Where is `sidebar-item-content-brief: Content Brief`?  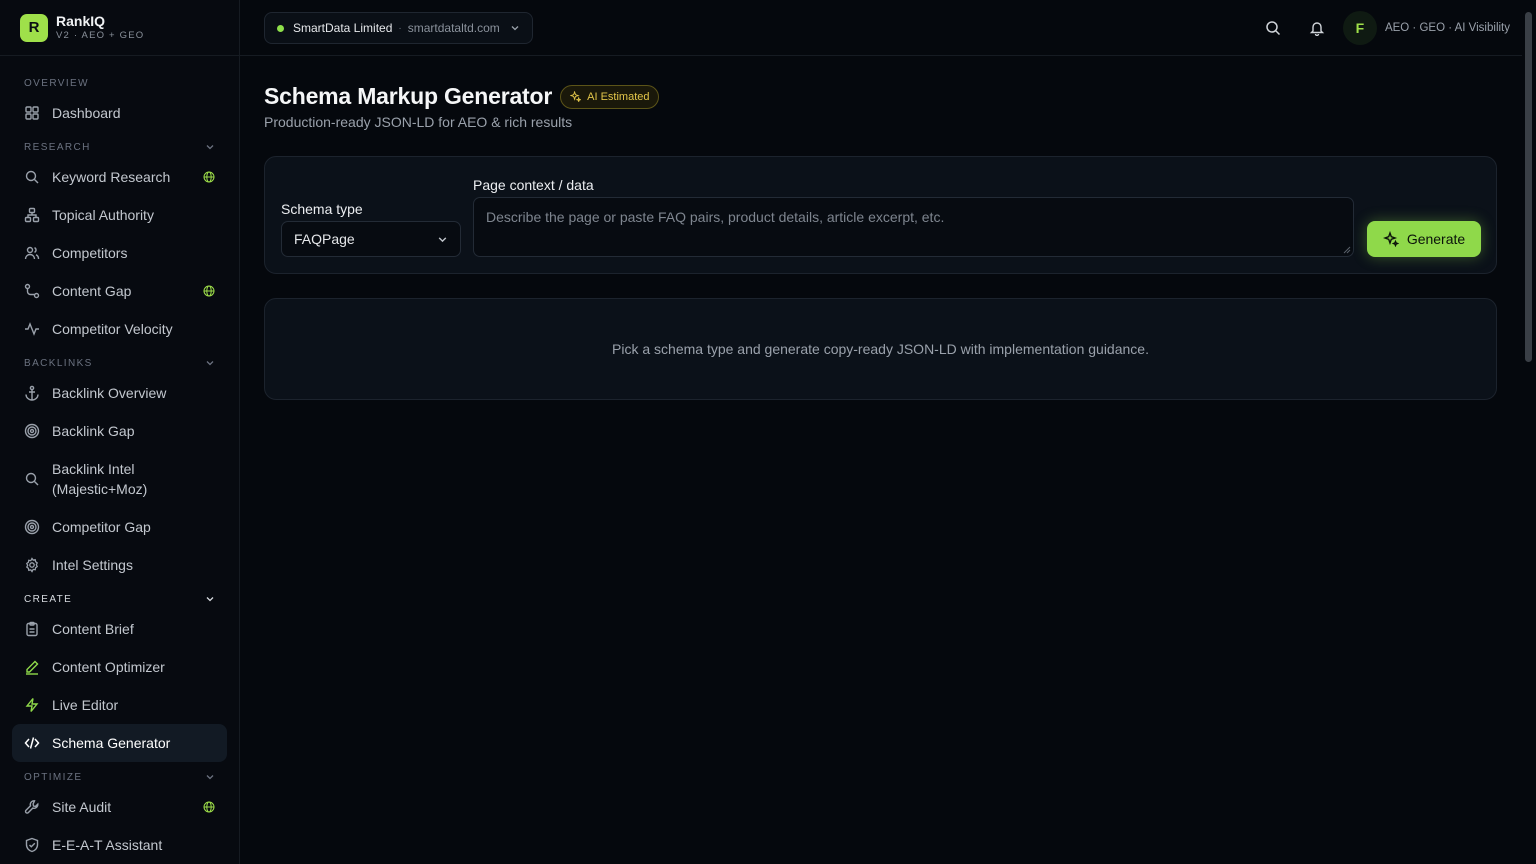
sidebar-item-content-brief: Content Brief is located at coordinates (119, 629).